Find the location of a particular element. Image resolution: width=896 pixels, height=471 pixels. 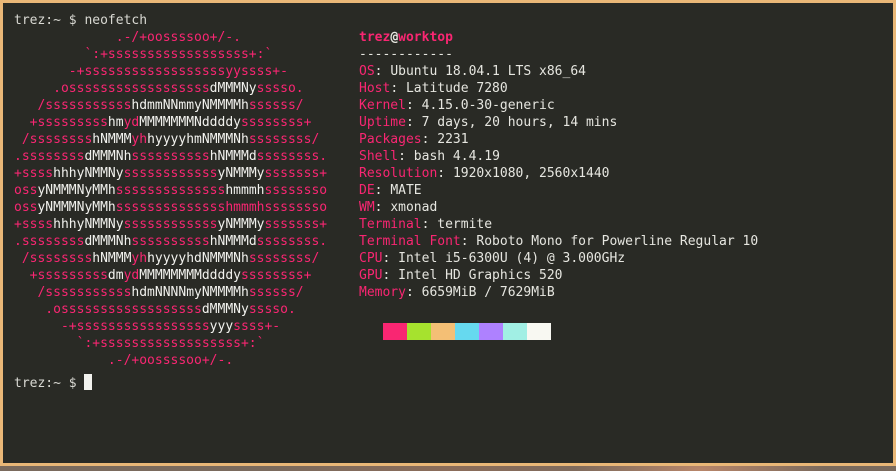

command-text: neofetch is located at coordinates (116, 20).